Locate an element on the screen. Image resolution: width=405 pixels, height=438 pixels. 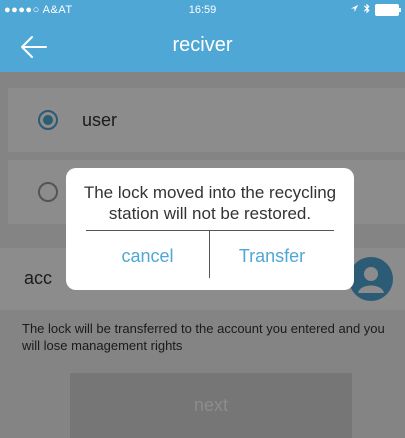
nav-bar: reciver is located at coordinates (202, 46).